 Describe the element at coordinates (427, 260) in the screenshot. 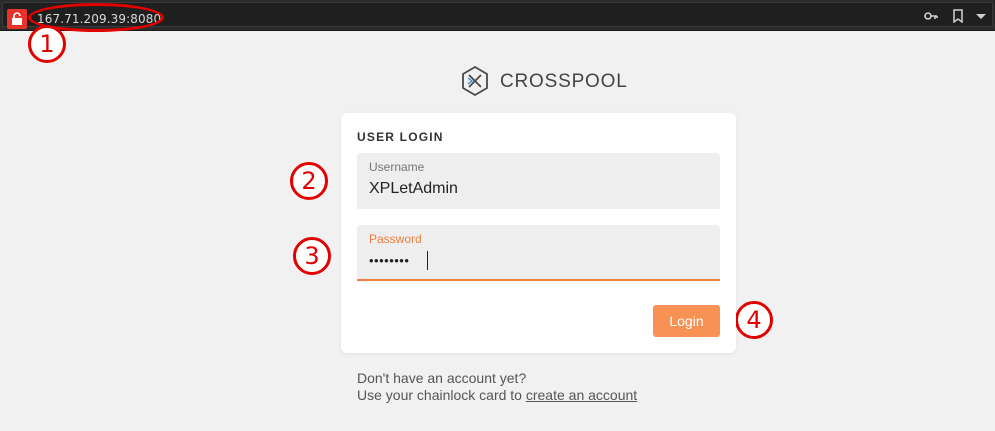

I see `text-caret` at that location.